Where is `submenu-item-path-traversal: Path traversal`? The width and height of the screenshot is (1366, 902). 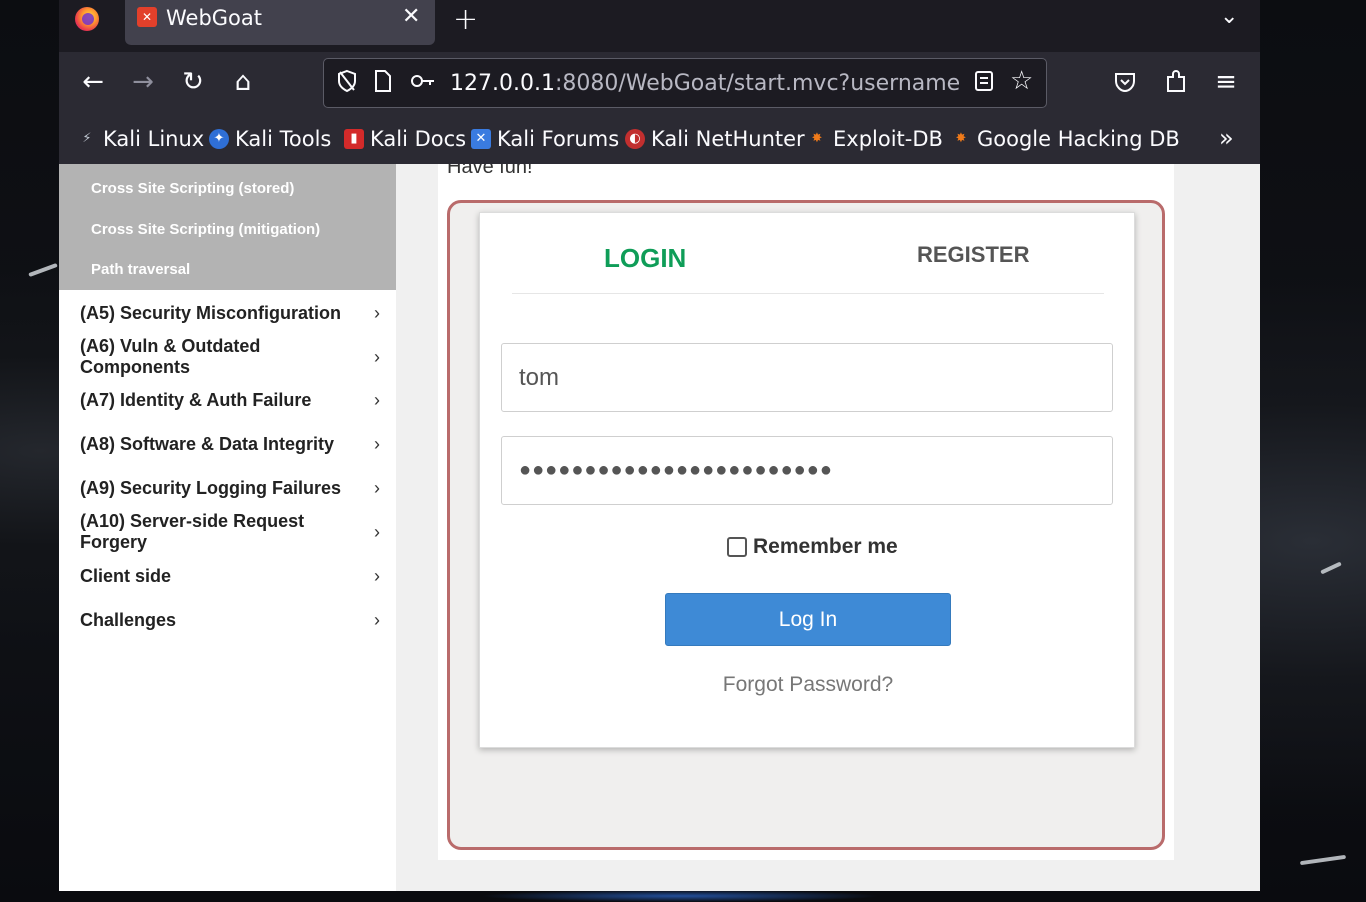 submenu-item-path-traversal: Path traversal is located at coordinates (140, 269).